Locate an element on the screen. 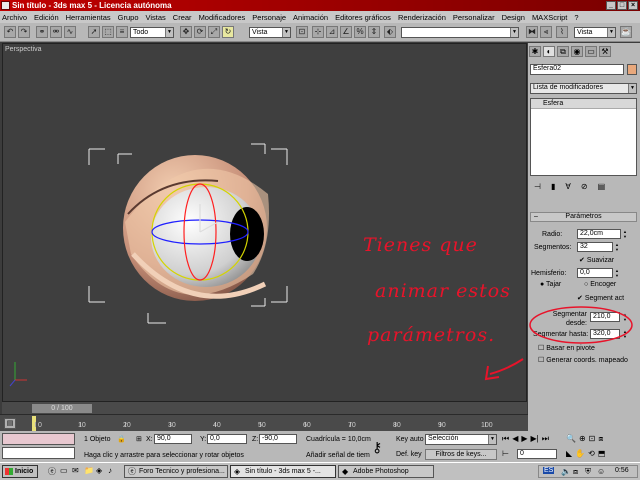 This screenshot has width=640, height=480. lock-selection-icon: 🔒 is located at coordinates (121, 439).